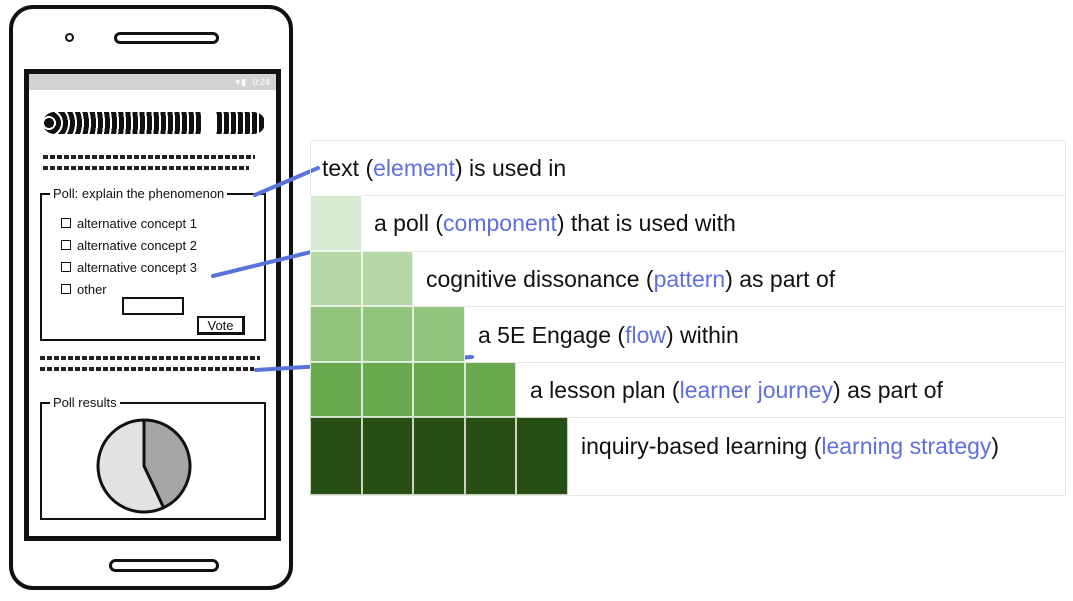 The height and width of the screenshot is (601, 1073). What do you see at coordinates (906, 446) in the screenshot?
I see `level-keyword: learning strategy` at bounding box center [906, 446].